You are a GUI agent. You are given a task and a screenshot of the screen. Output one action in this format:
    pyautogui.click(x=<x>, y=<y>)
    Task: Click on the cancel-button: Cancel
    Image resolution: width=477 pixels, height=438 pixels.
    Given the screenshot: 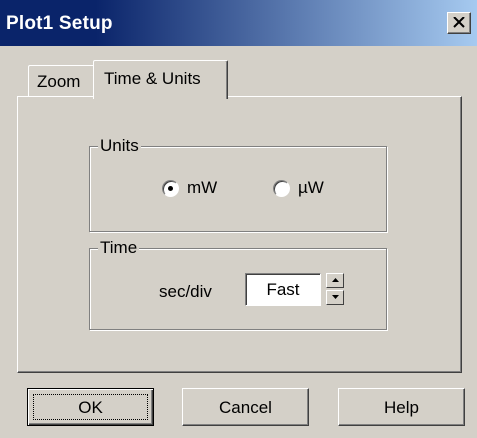 What is the action you would take?
    pyautogui.click(x=245, y=407)
    